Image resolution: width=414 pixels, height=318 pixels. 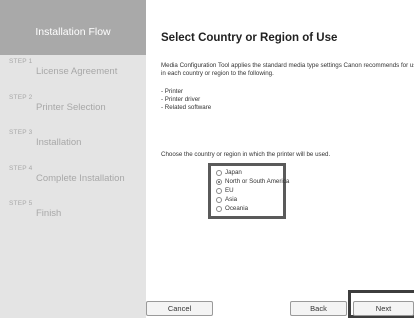 I want to click on region-label: Oceania, so click(x=237, y=208).